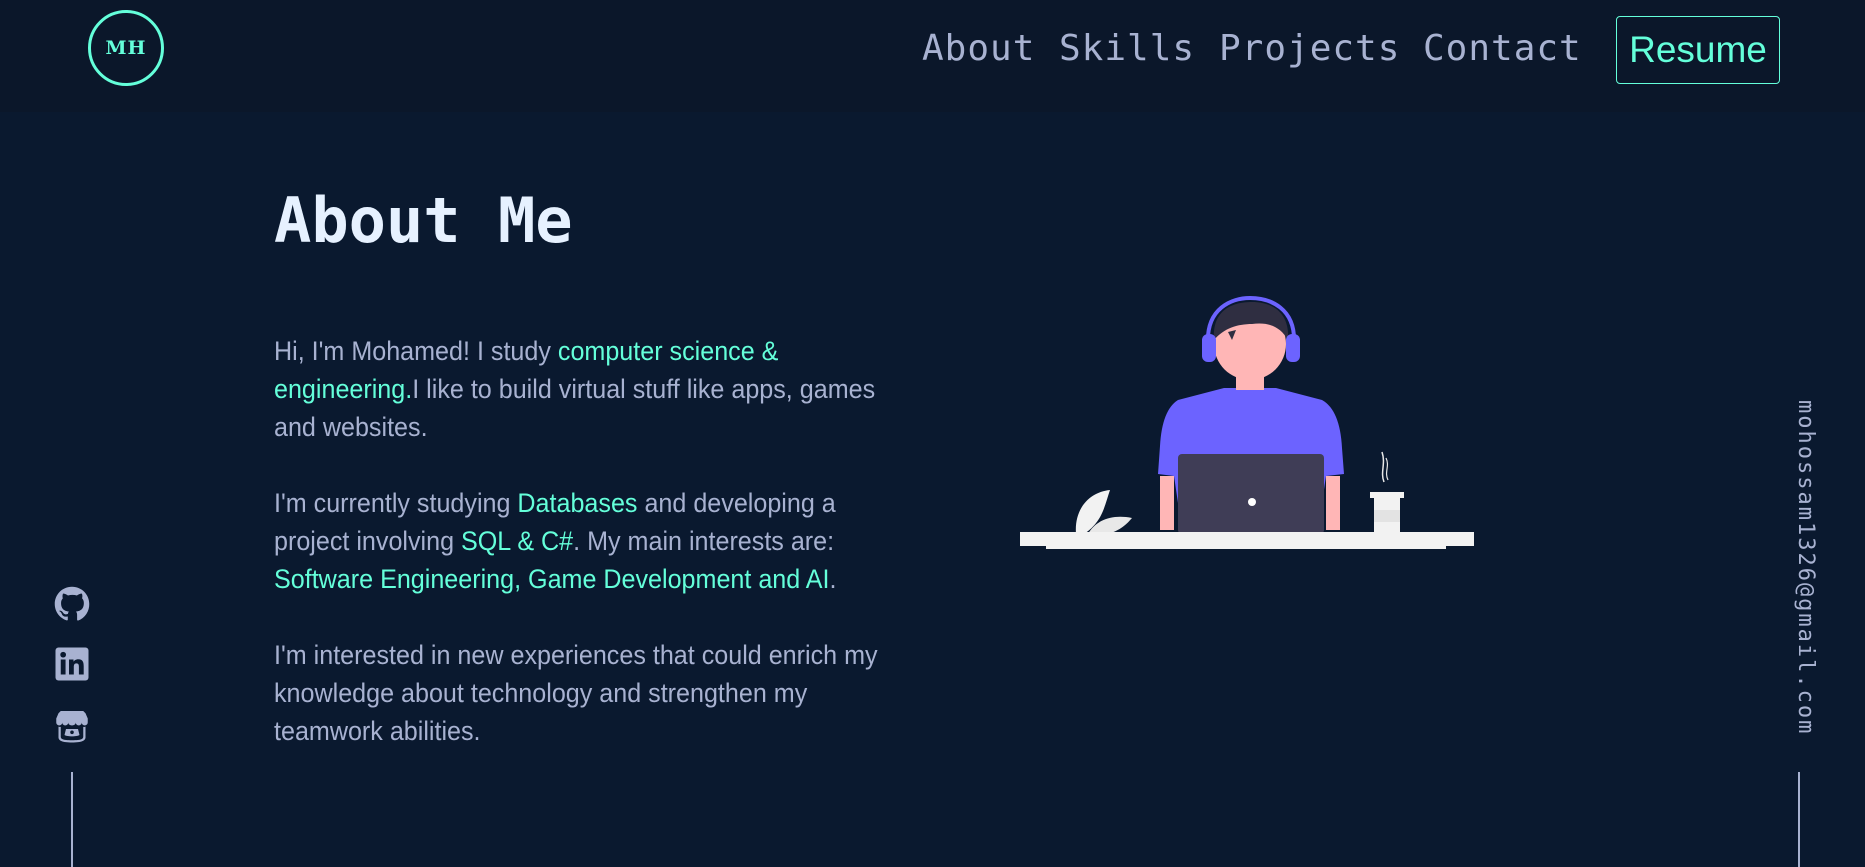 This screenshot has width=1865, height=867. I want to click on para-text: I'm currently studying, so click(396, 503).